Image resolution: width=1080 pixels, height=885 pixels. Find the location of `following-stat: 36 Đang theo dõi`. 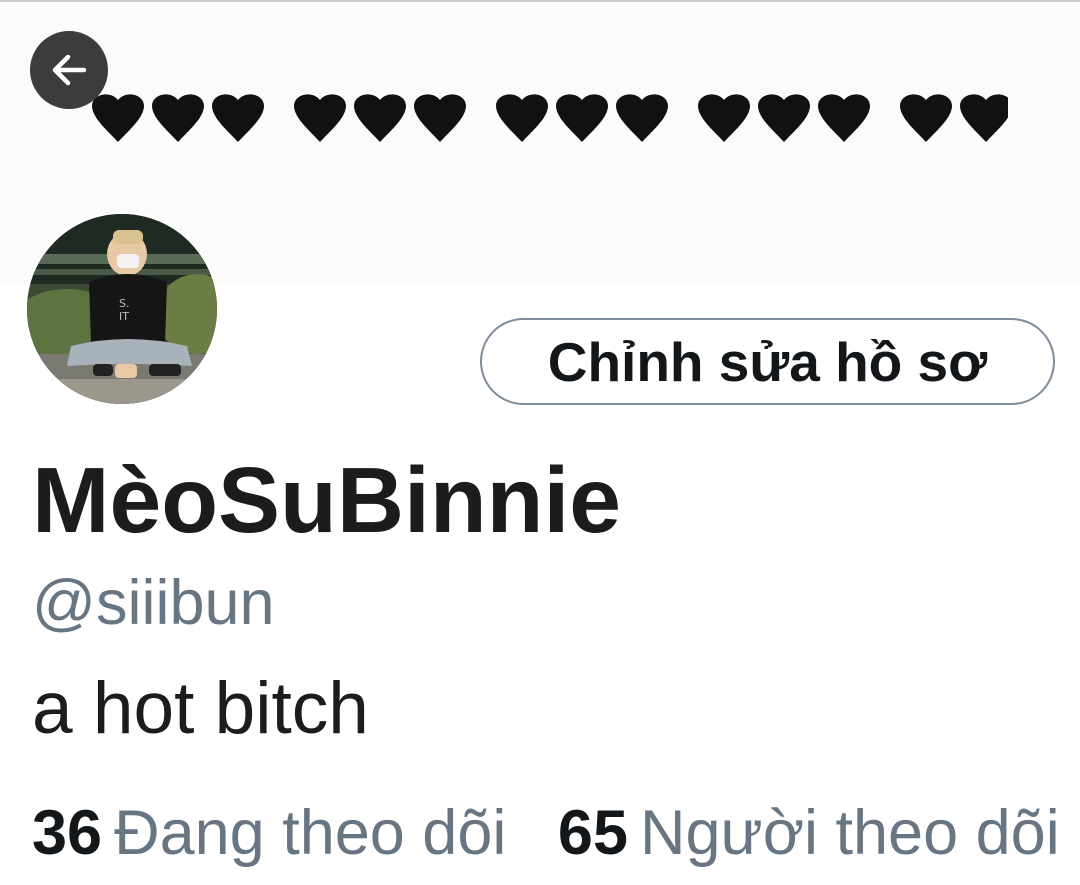

following-stat: 36 Đang theo dõi is located at coordinates (269, 833).